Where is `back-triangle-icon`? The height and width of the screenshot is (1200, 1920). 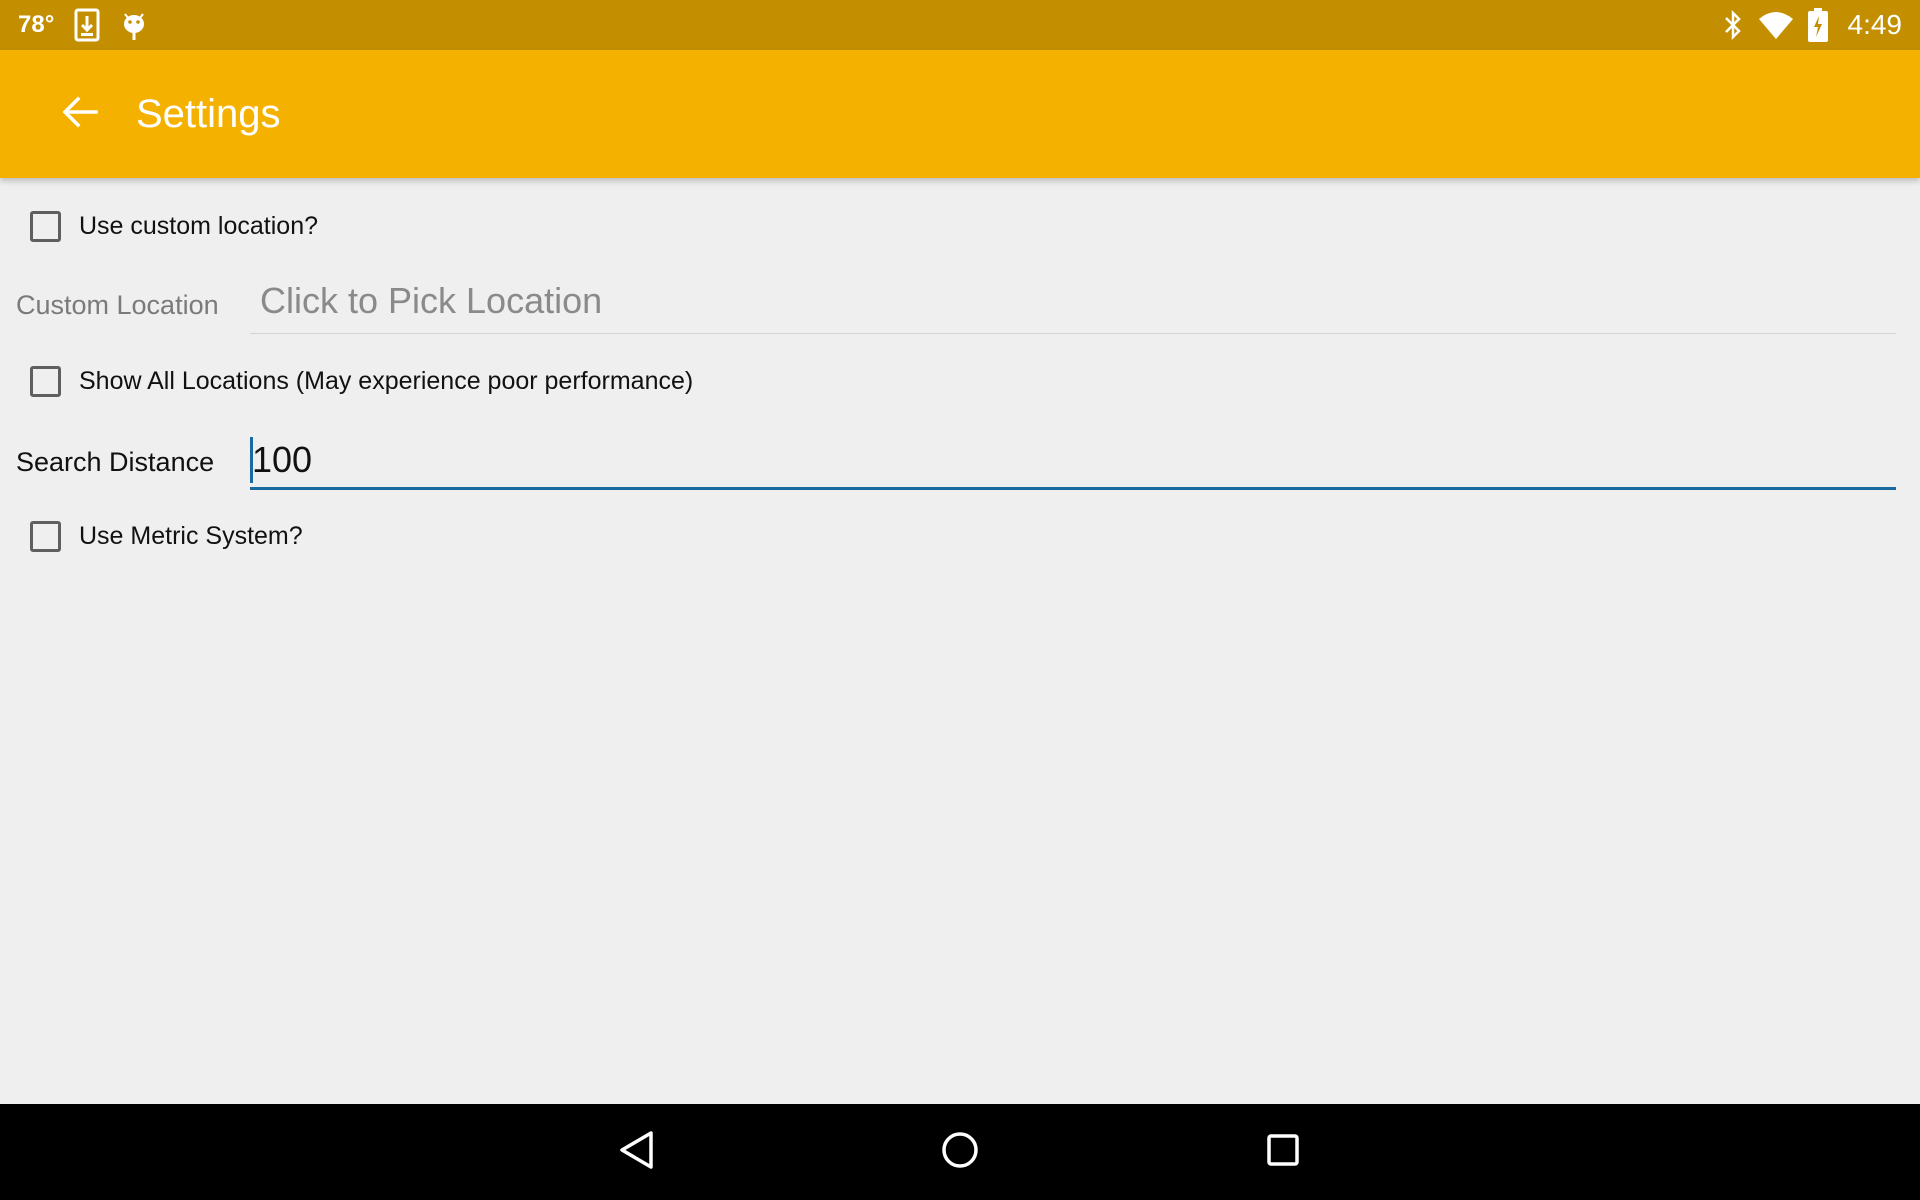
back-triangle-icon is located at coordinates (636, 1152).